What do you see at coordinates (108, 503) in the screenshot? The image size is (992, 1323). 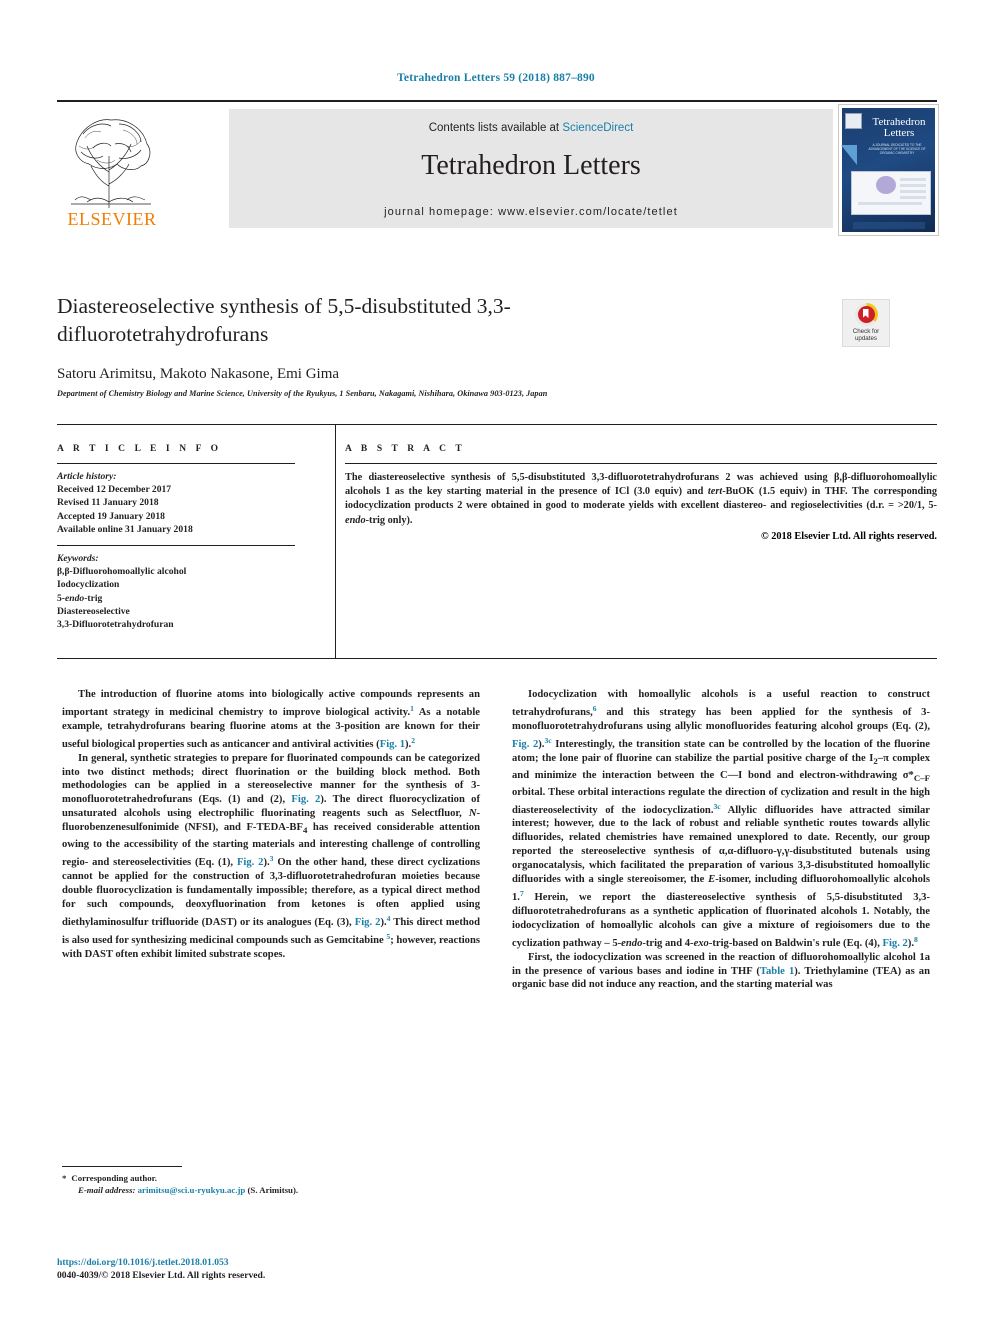 I see `history-revised: Revised 11 January 2018` at bounding box center [108, 503].